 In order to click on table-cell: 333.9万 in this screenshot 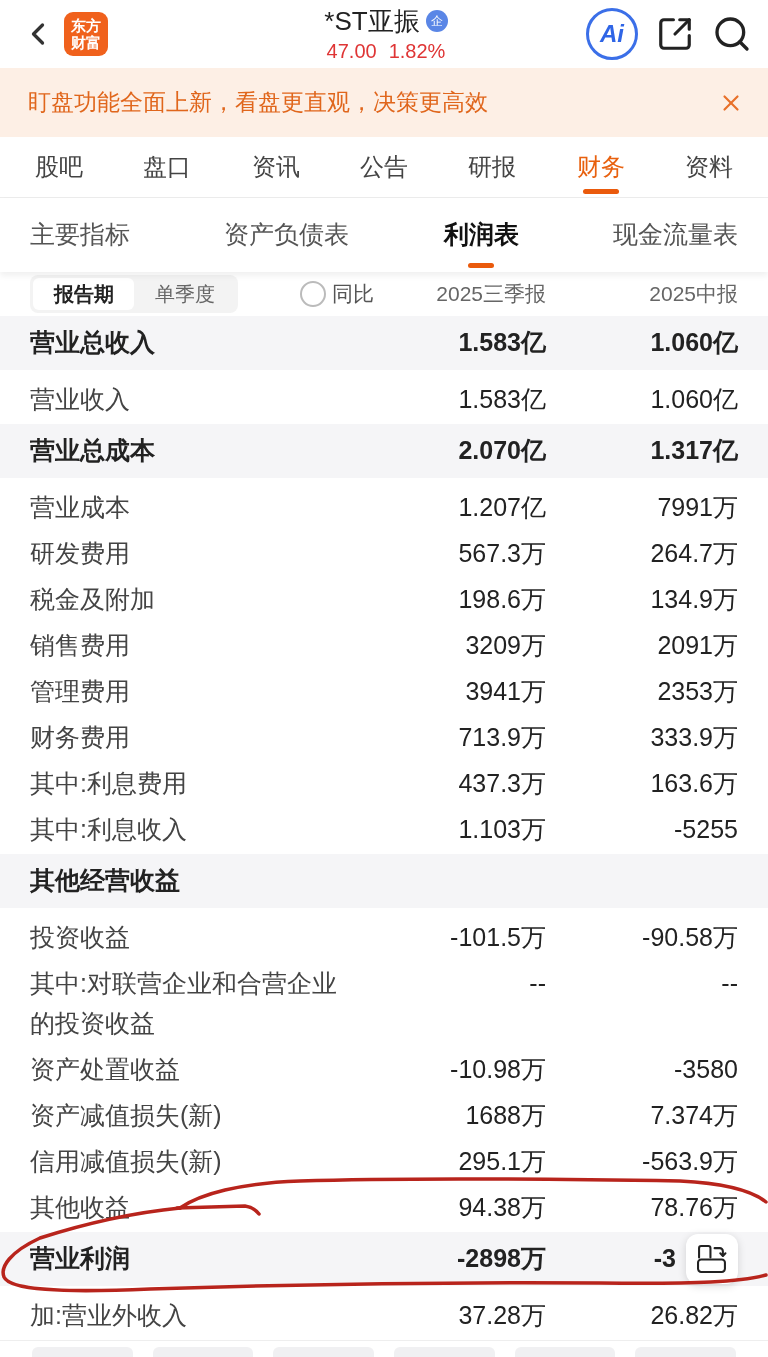, I will do `click(694, 737)`.